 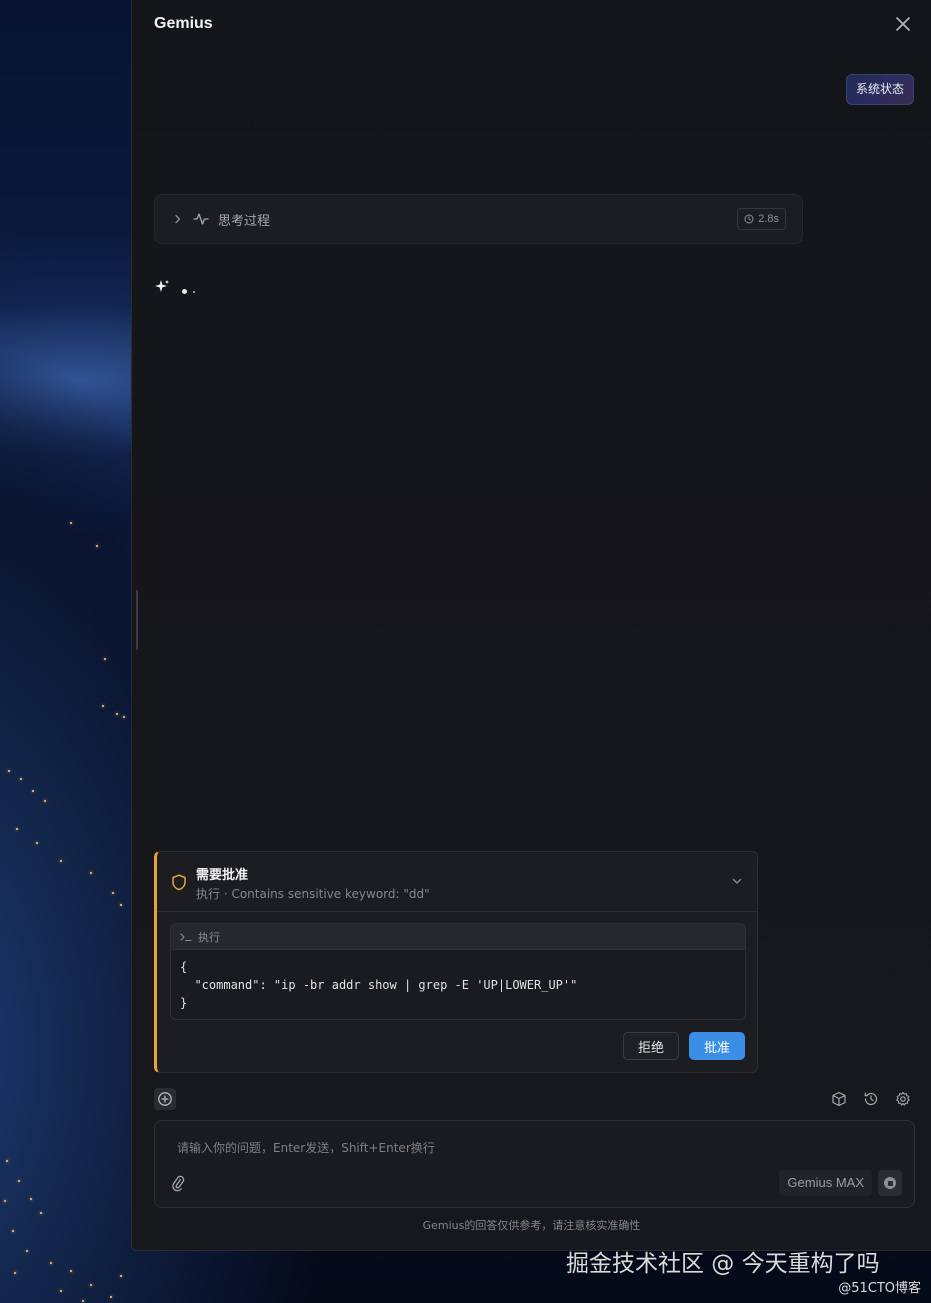 I want to click on panel-title: Gemius, so click(x=183, y=23).